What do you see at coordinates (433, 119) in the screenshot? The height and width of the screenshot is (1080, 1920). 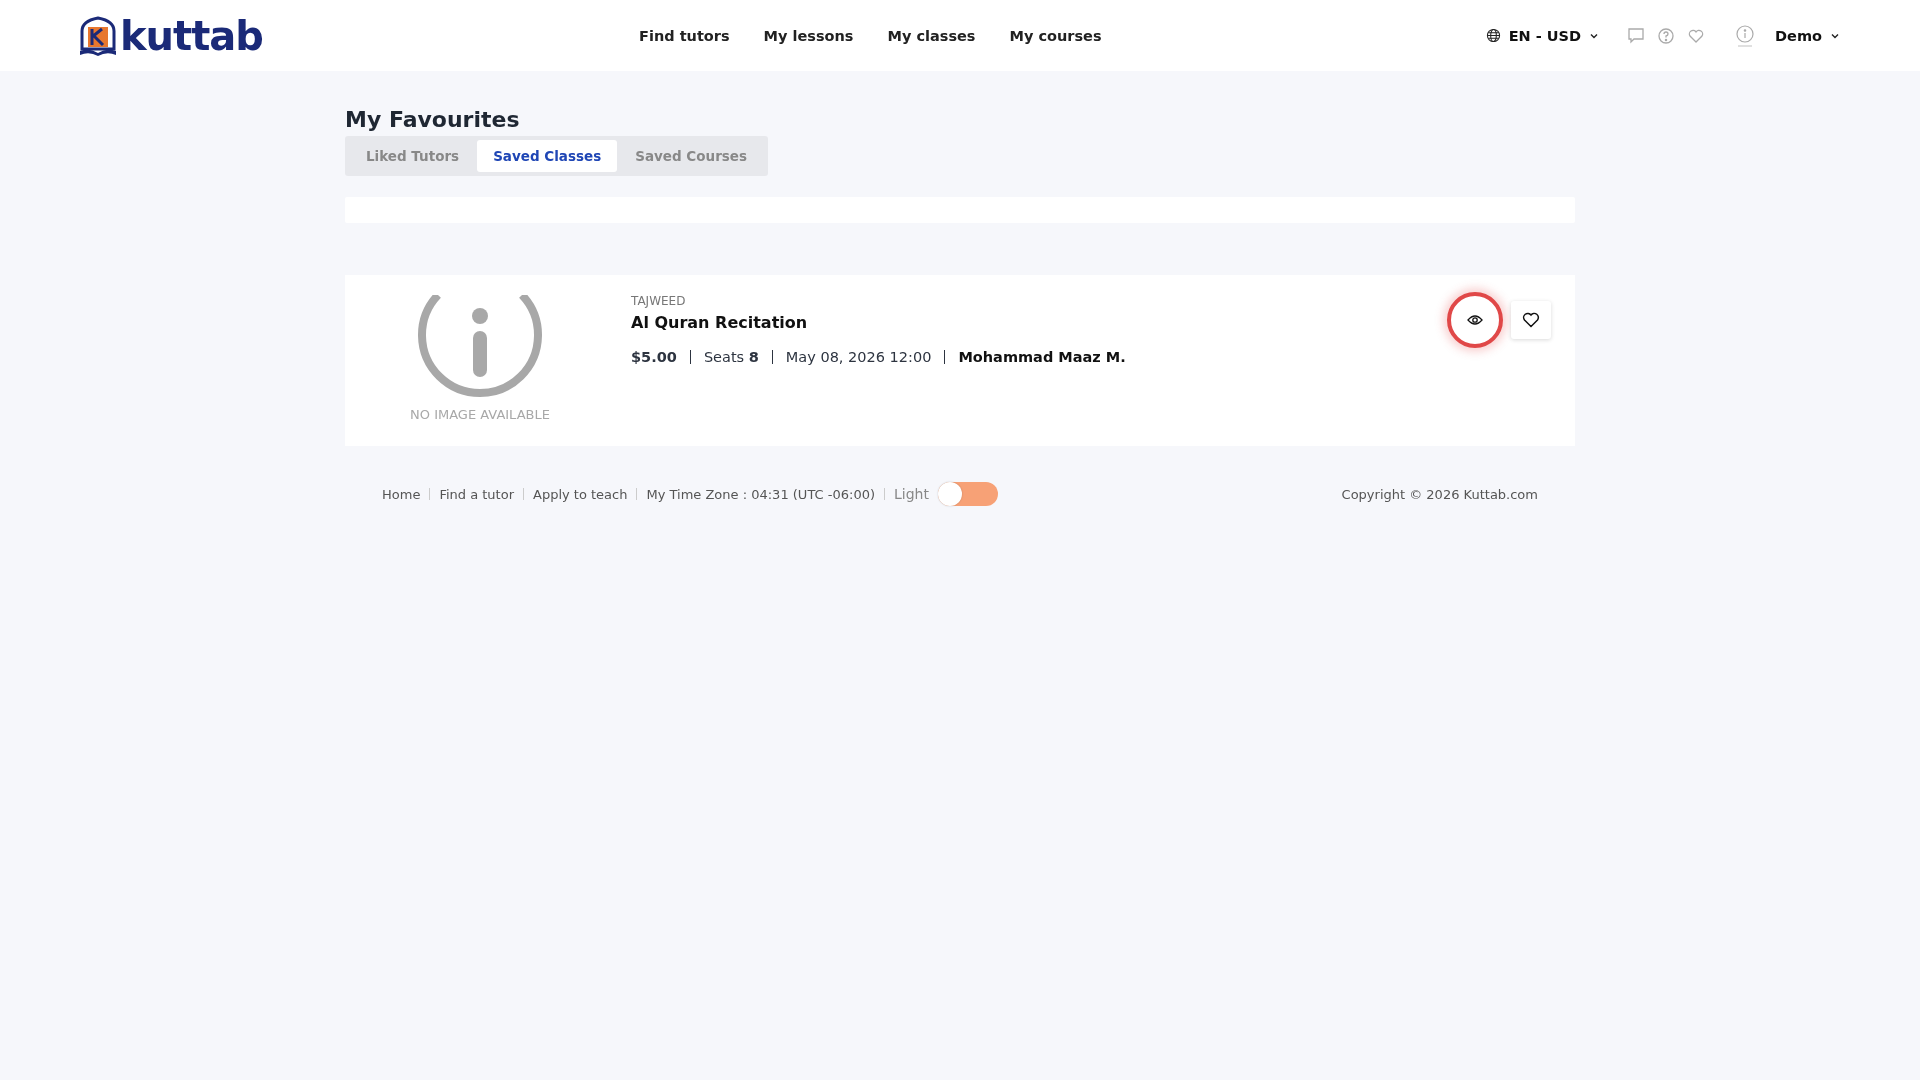 I see `page-title: My Favourites` at bounding box center [433, 119].